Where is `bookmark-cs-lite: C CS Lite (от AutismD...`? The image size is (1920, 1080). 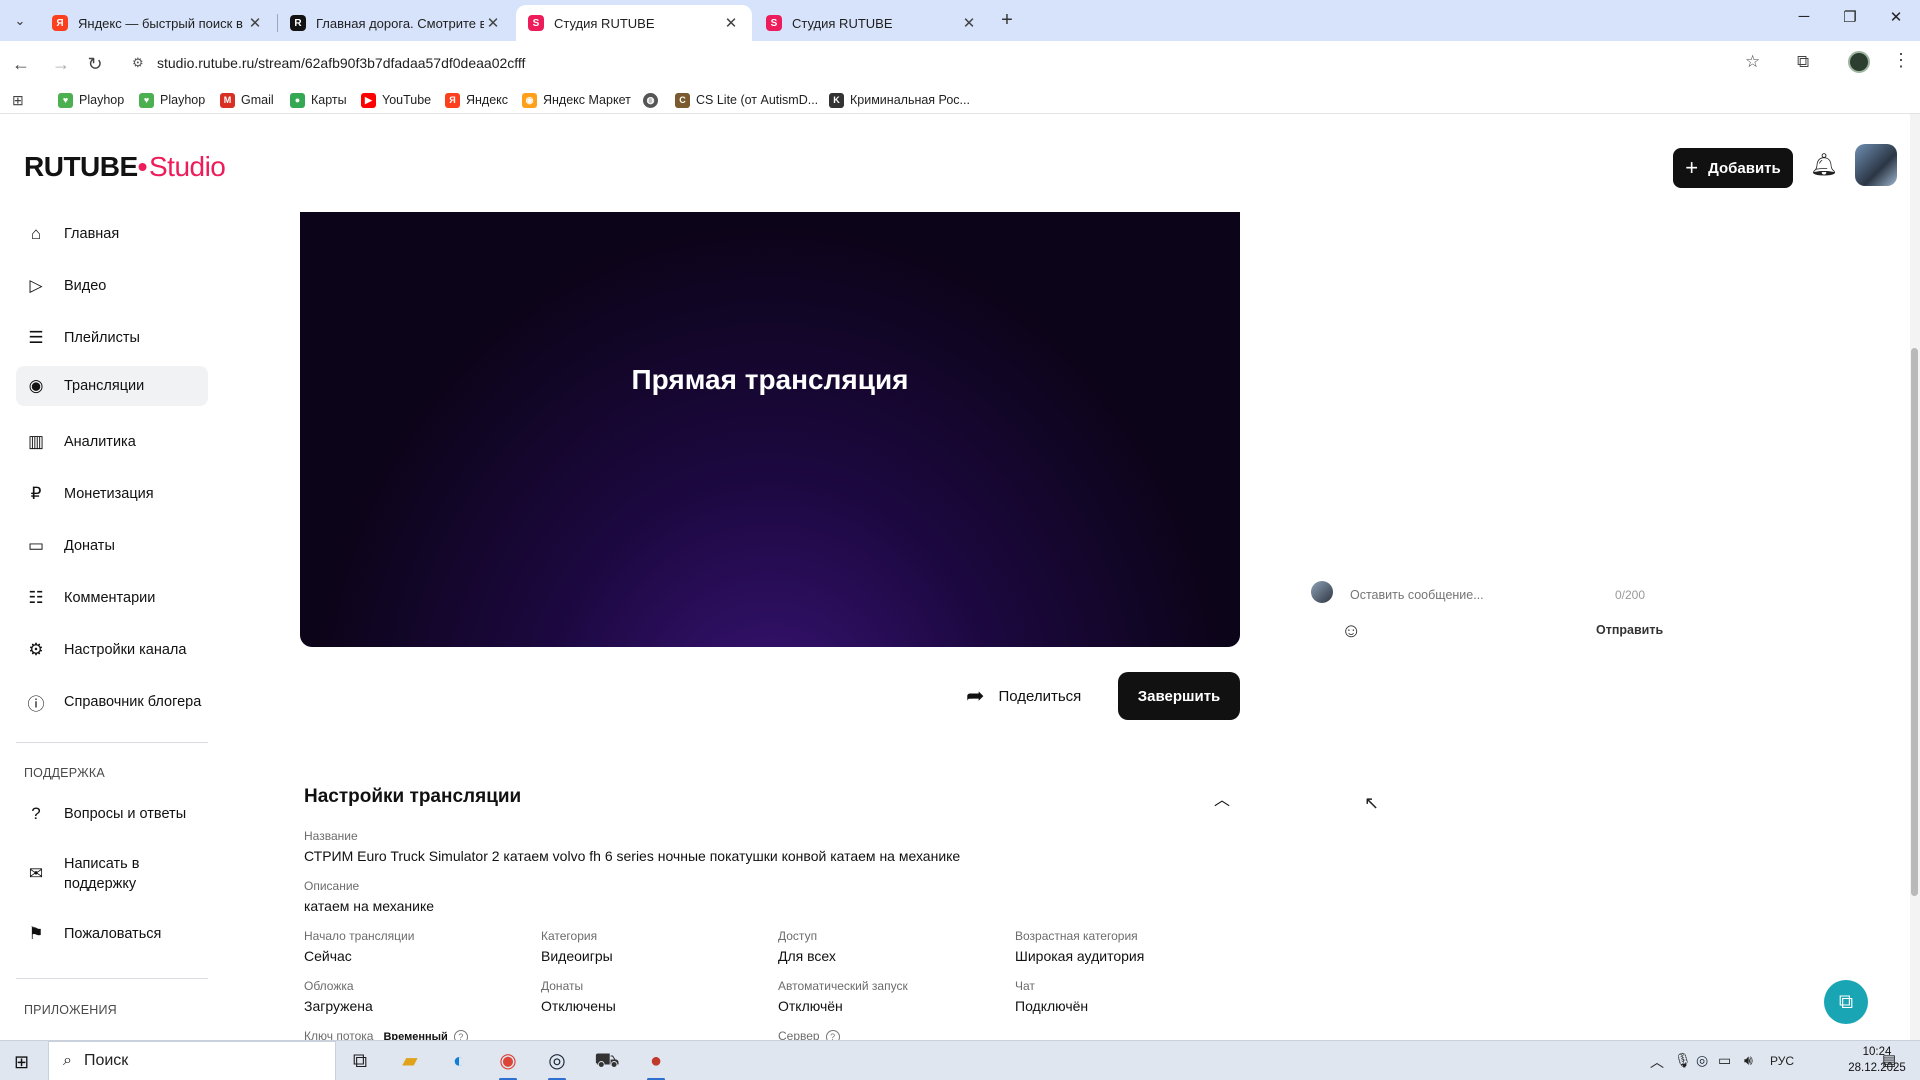 bookmark-cs-lite: C CS Lite (от AutismD... is located at coordinates (746, 100).